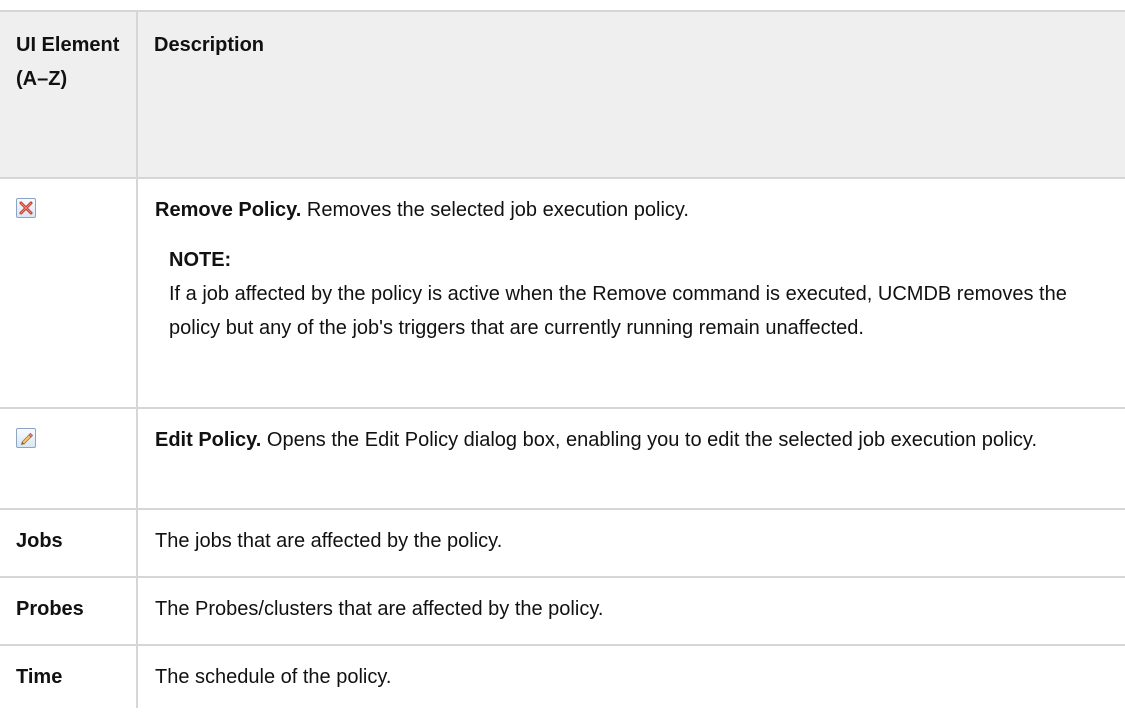 The image size is (1125, 727). I want to click on table-row: Time The schedule of the policy., so click(562, 676).